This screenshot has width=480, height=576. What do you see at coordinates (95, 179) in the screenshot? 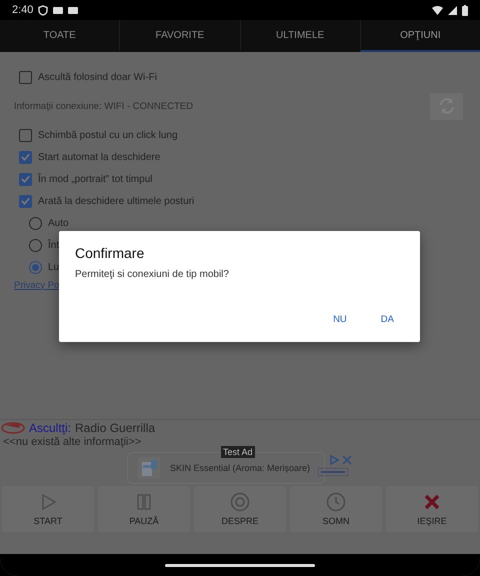
I see `checkbox-label: În mod „portrait” tot timpul` at bounding box center [95, 179].